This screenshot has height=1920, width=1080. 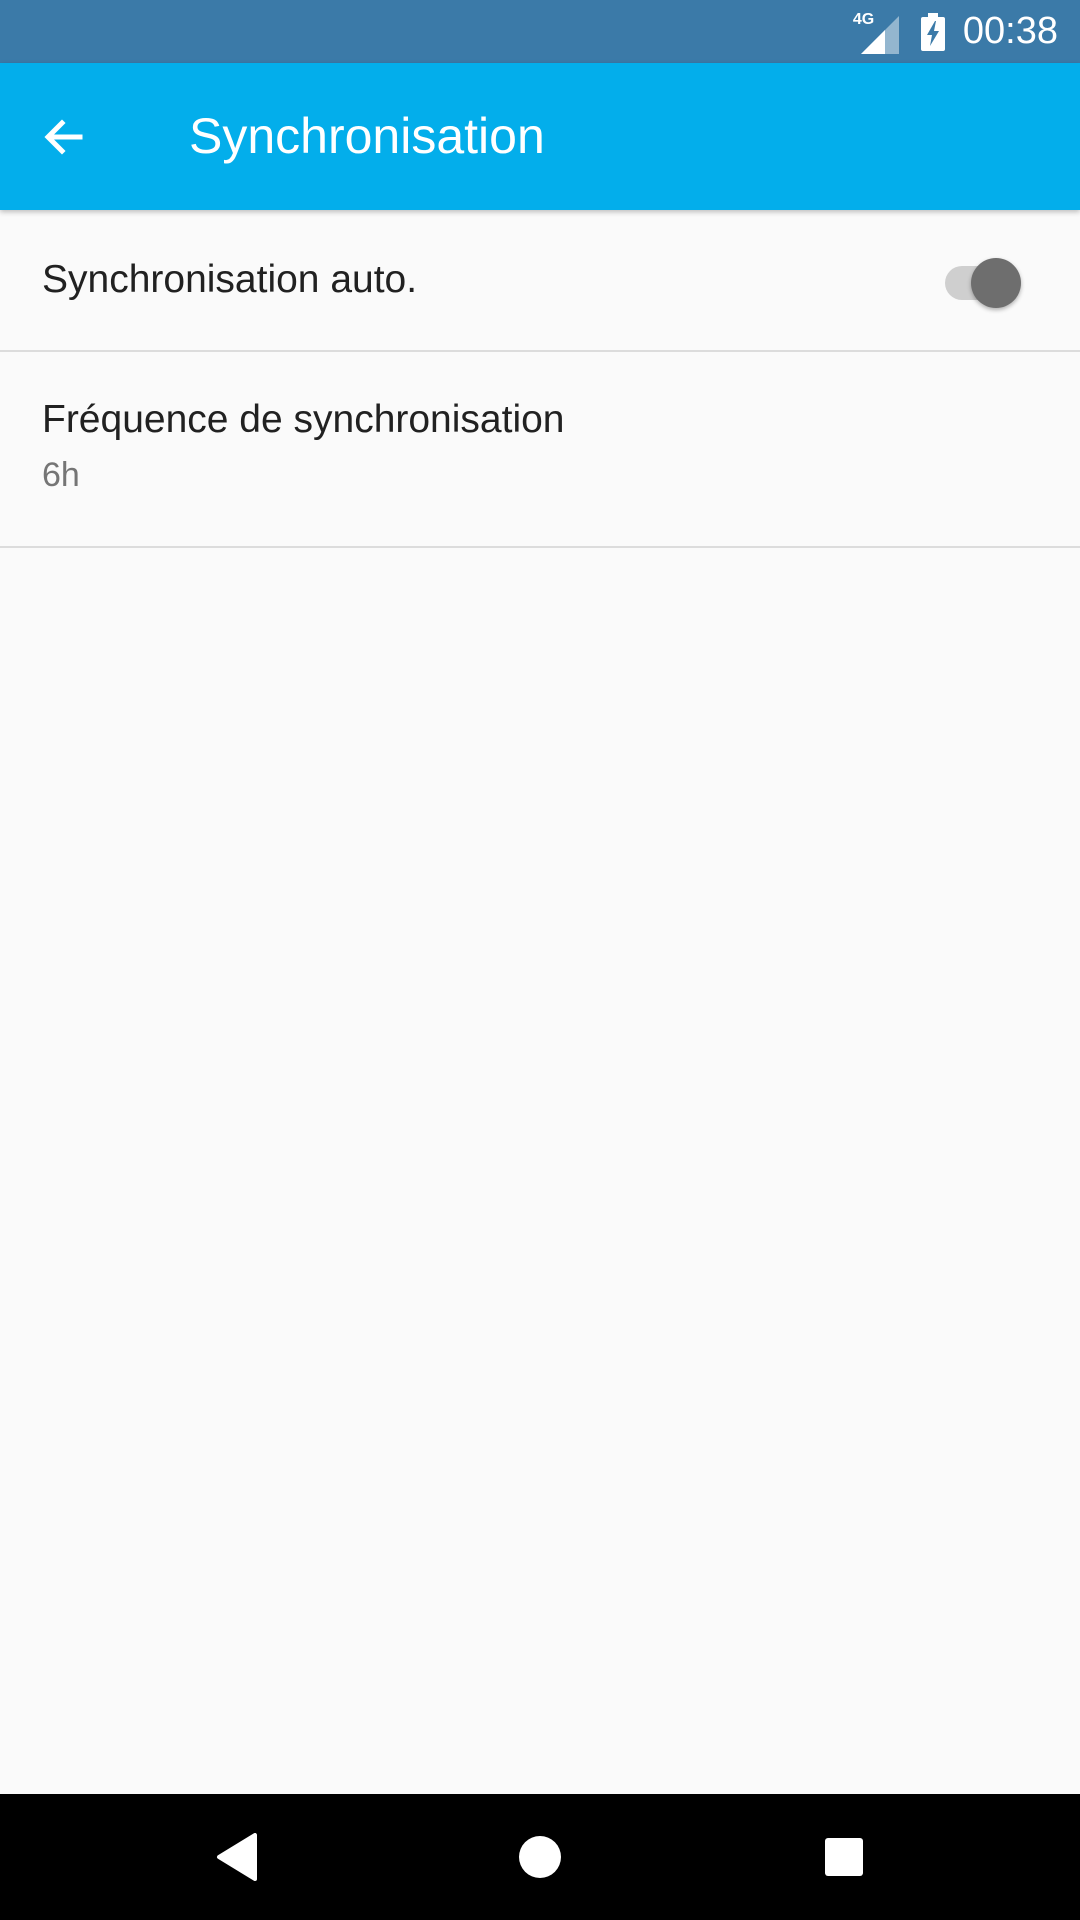 I want to click on navigation-bar, so click(x=540, y=1857).